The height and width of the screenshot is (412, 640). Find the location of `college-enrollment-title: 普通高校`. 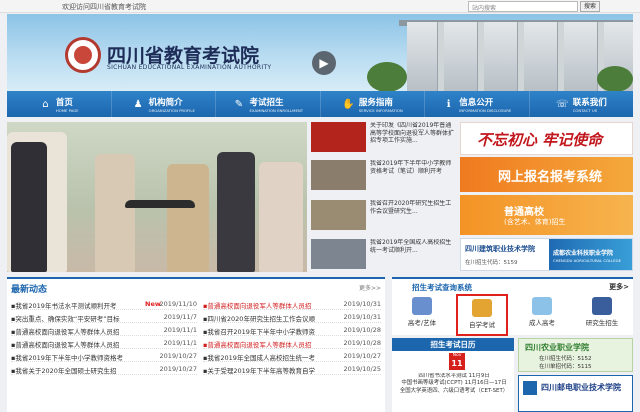

college-enrollment-title: 普通高校 is located at coordinates (524, 212).